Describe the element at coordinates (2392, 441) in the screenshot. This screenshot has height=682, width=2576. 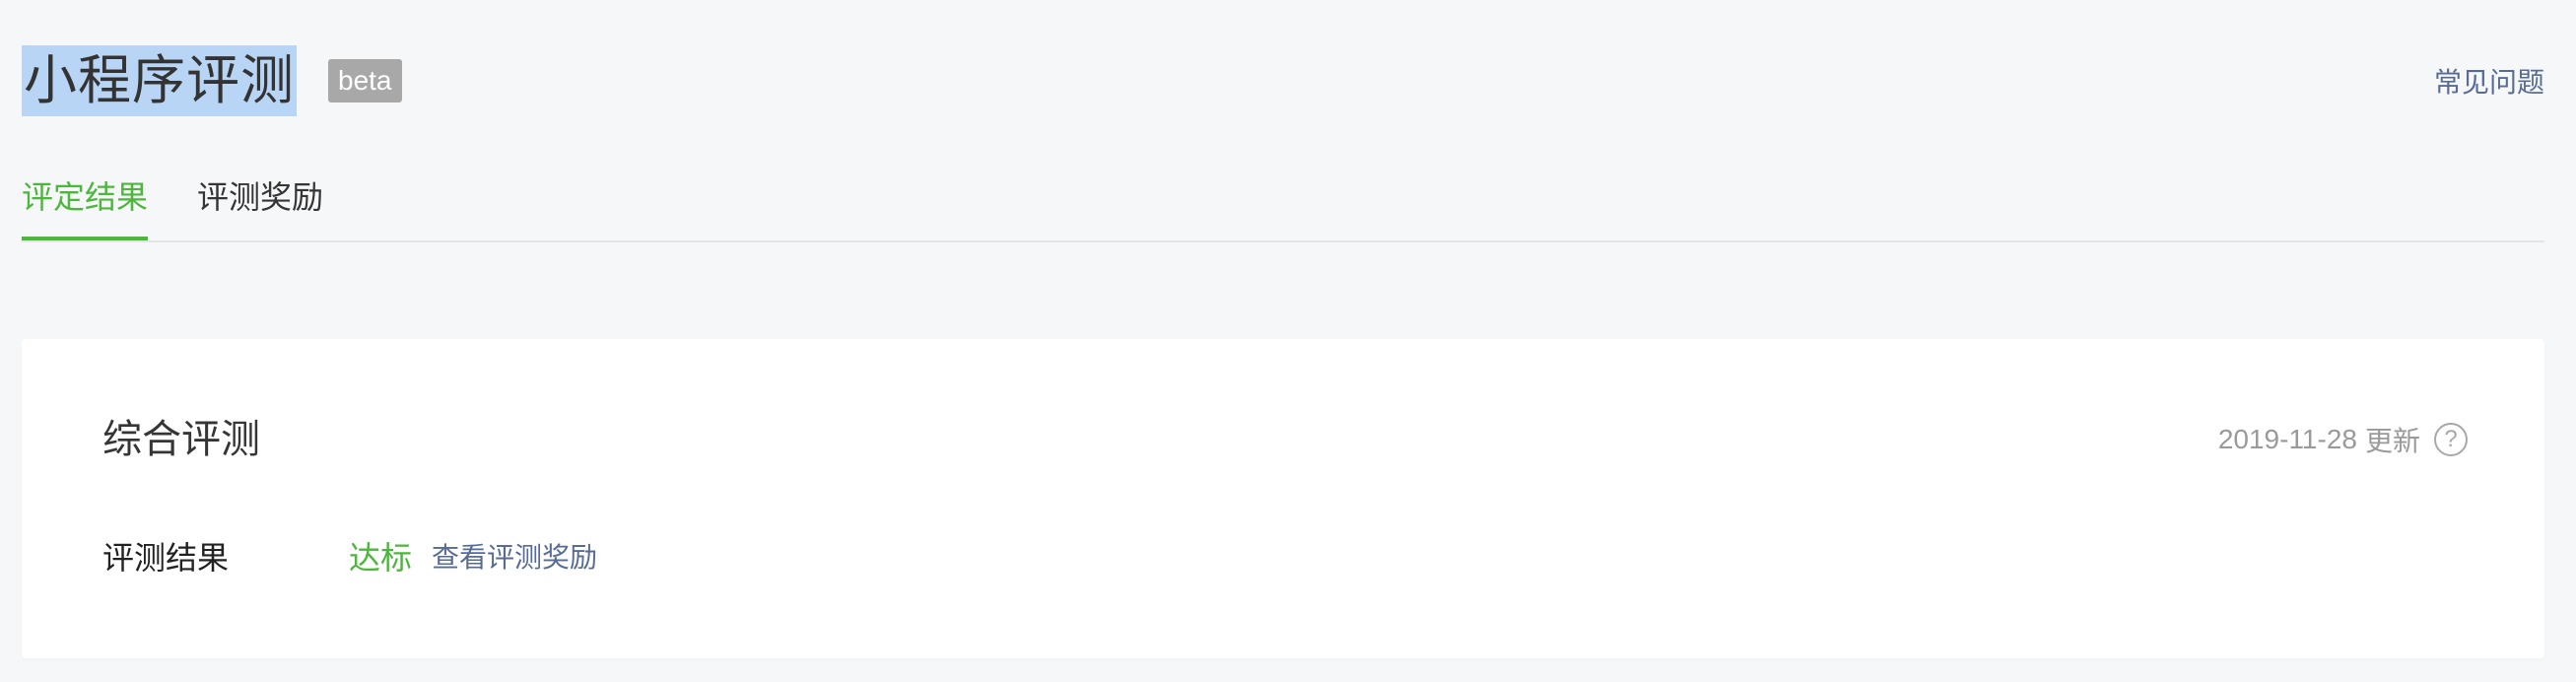
I see `update-suffix: 更新` at that location.